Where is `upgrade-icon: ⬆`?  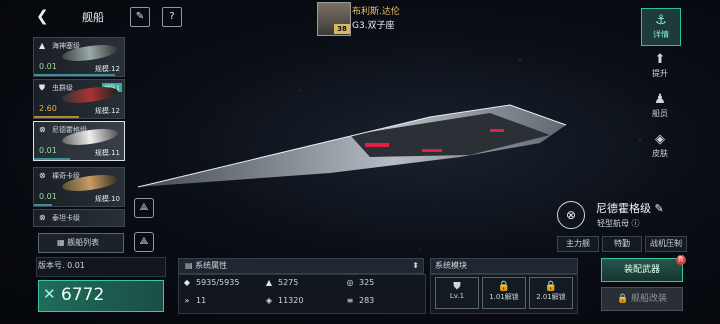
upgrade-icon: ⬆ is located at coordinates (660, 59).